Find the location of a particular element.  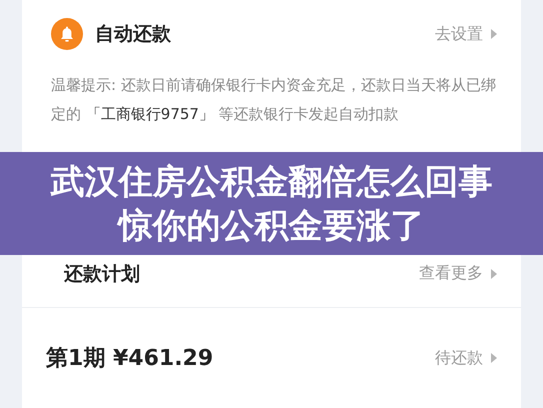

bell-icon is located at coordinates (67, 34).